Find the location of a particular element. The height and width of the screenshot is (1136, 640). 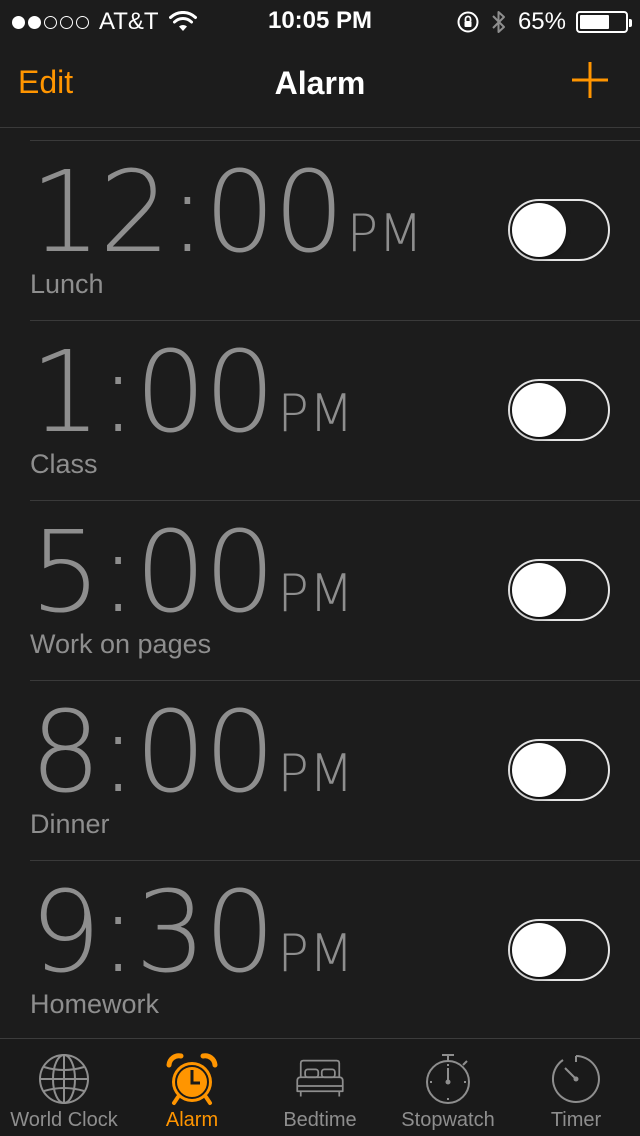

tab-bedtime: Bedtime is located at coordinates (320, 1087).